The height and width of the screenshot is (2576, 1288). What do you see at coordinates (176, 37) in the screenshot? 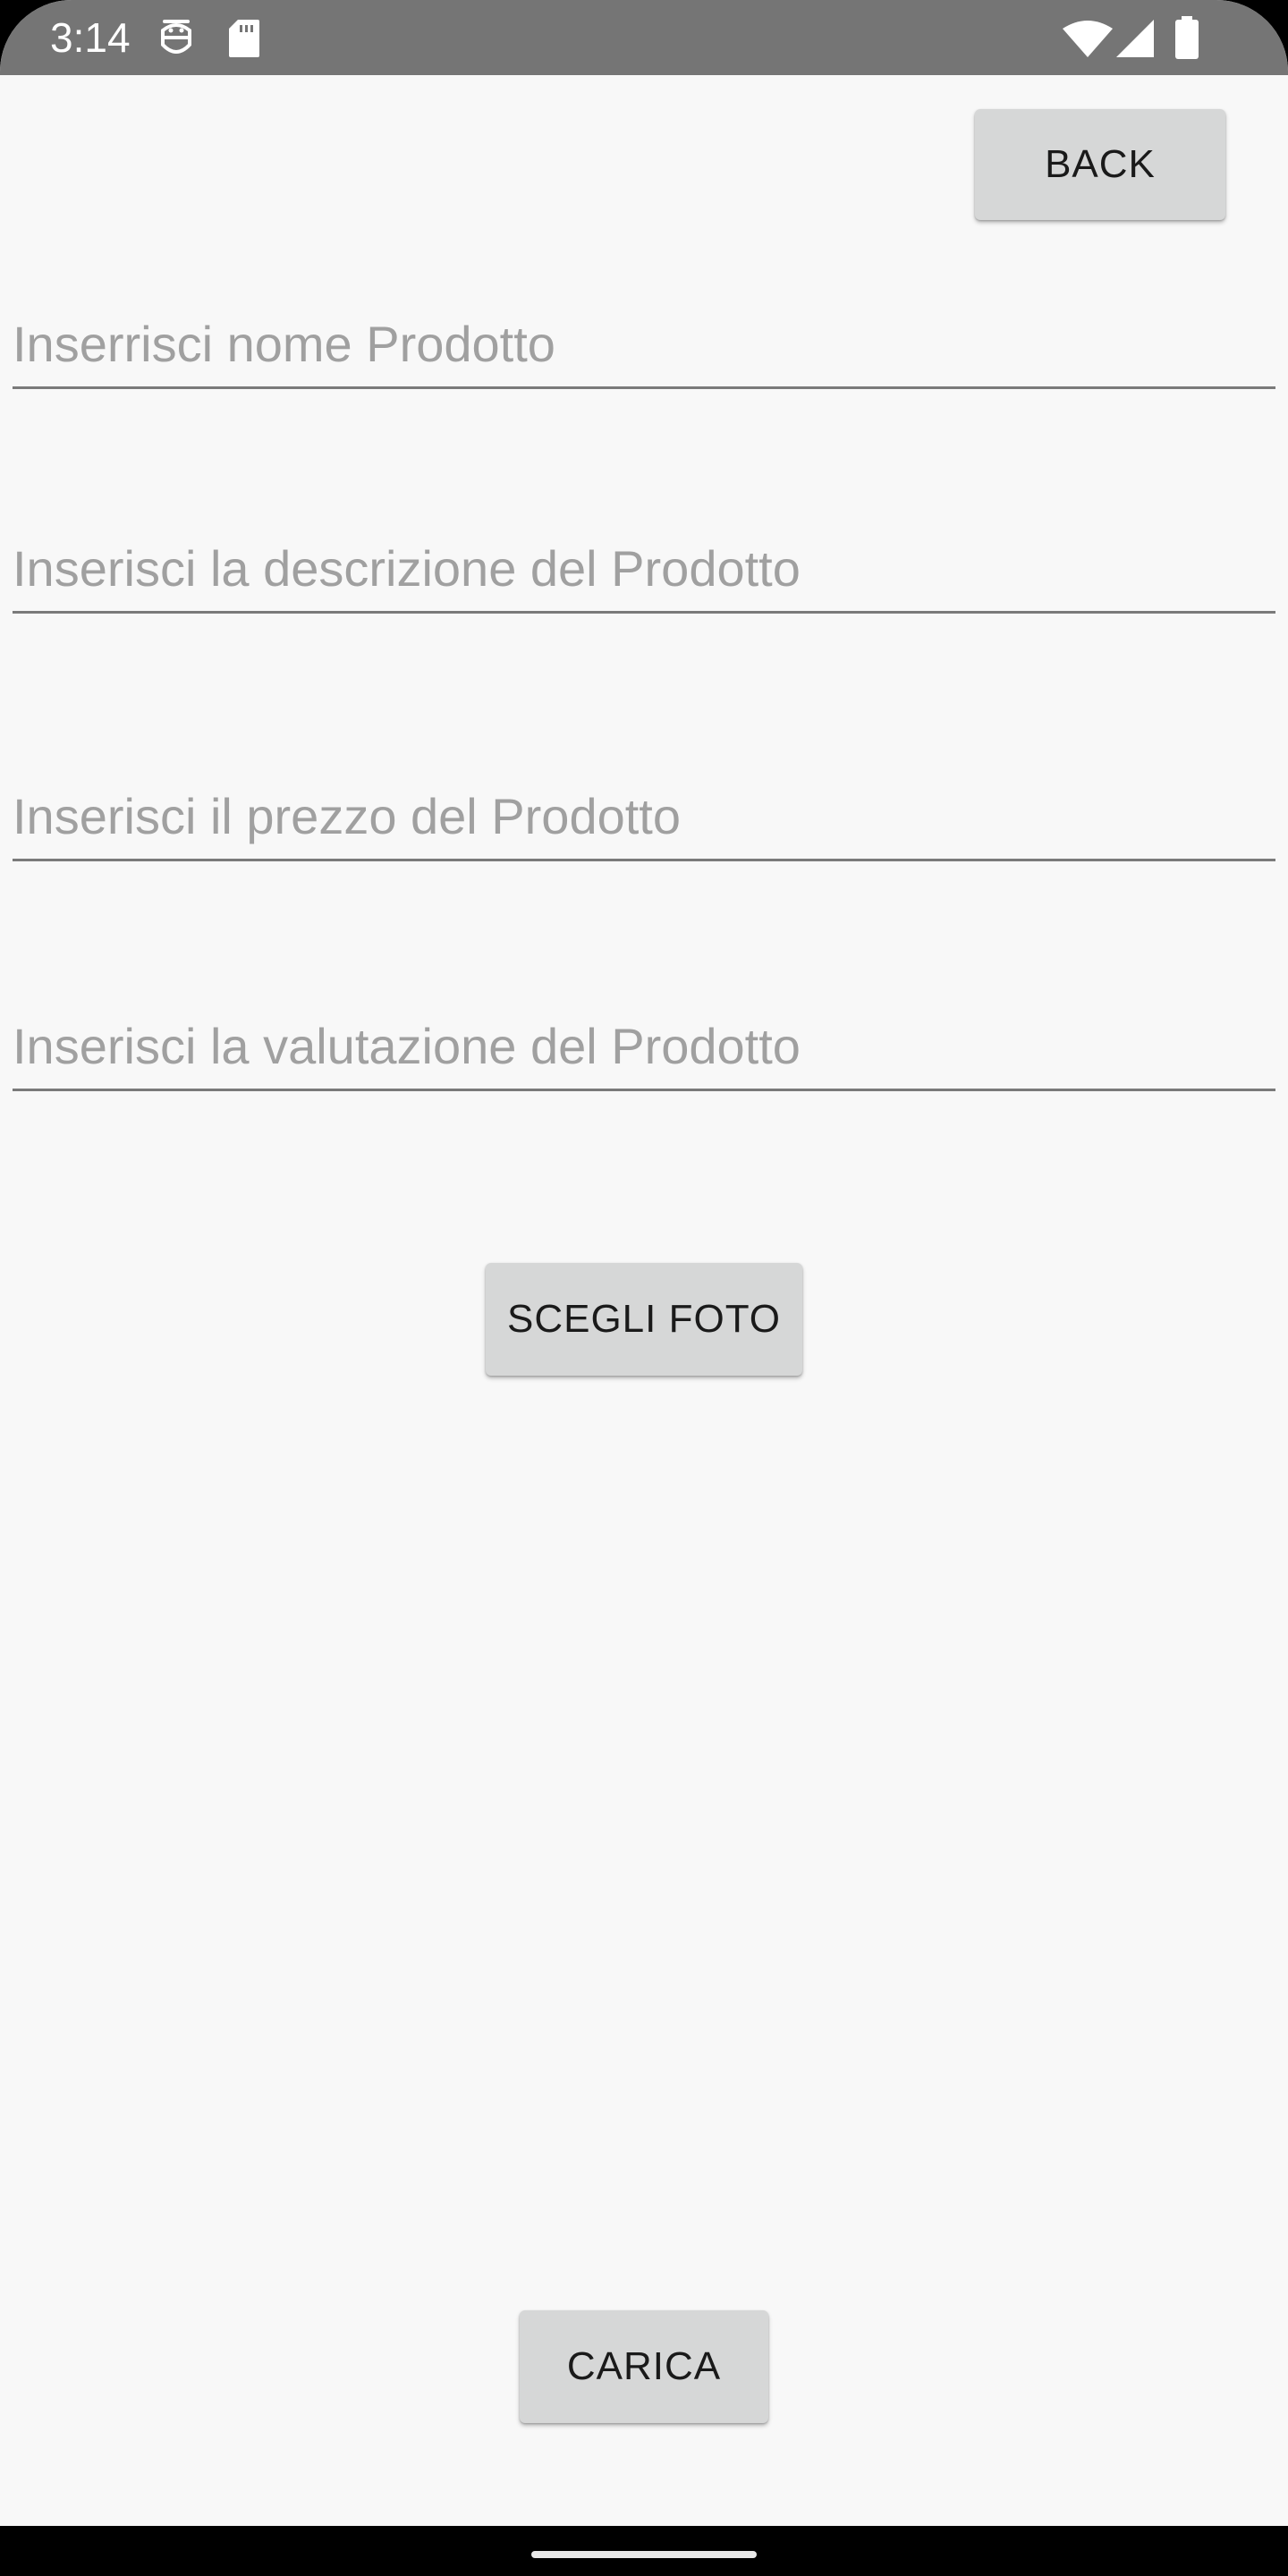
I see `robot-face-icon` at bounding box center [176, 37].